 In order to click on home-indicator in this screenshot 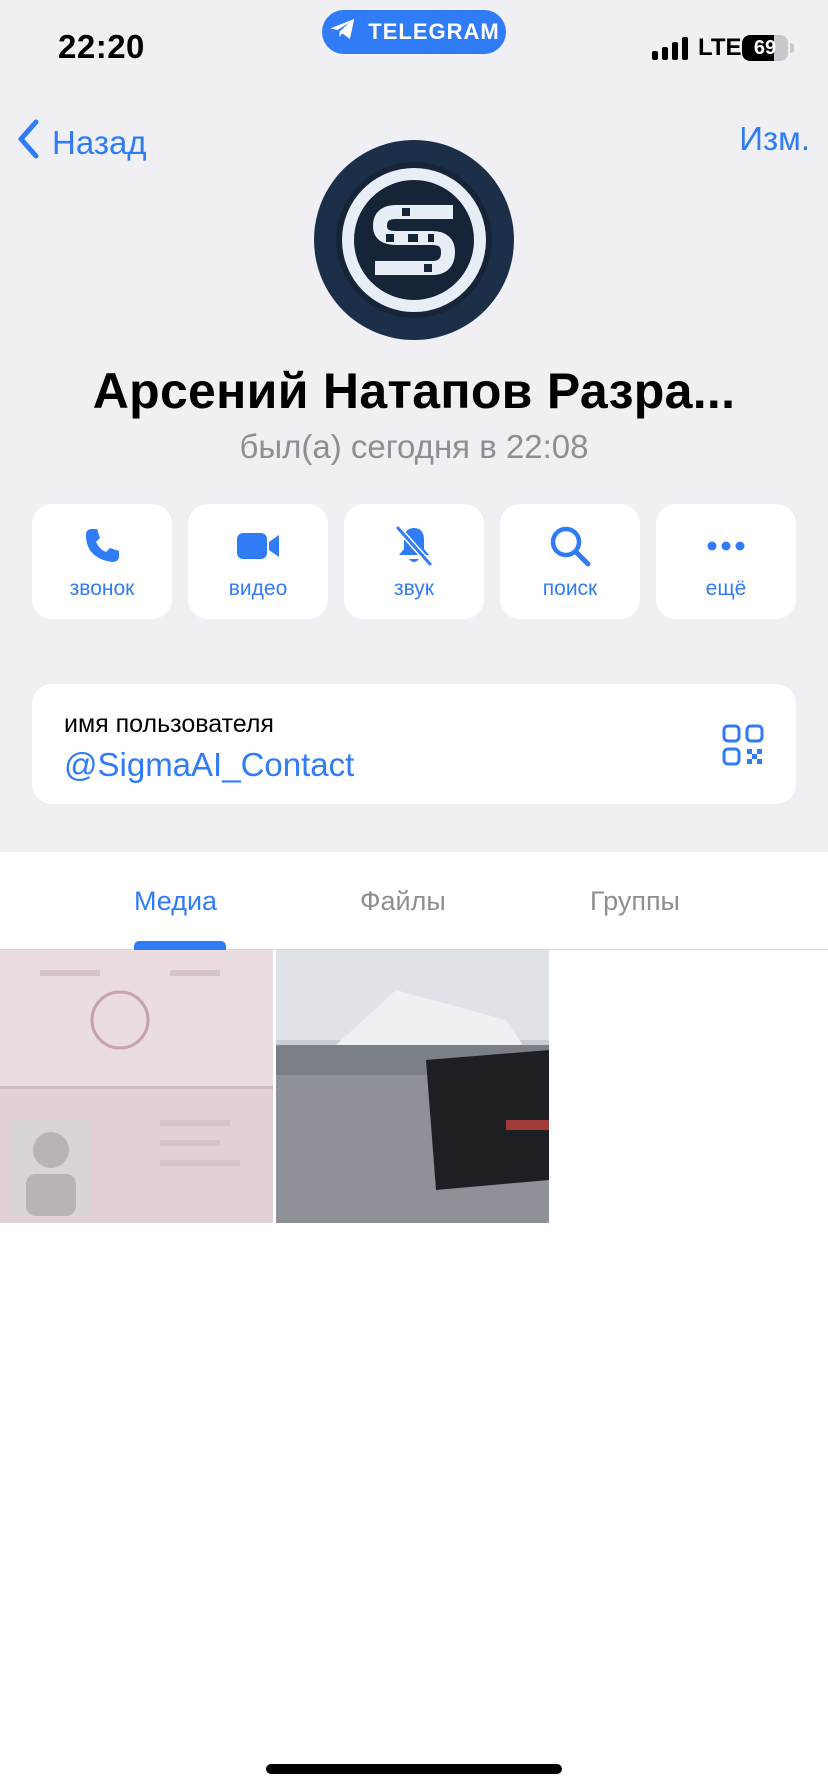, I will do `click(414, 1769)`.